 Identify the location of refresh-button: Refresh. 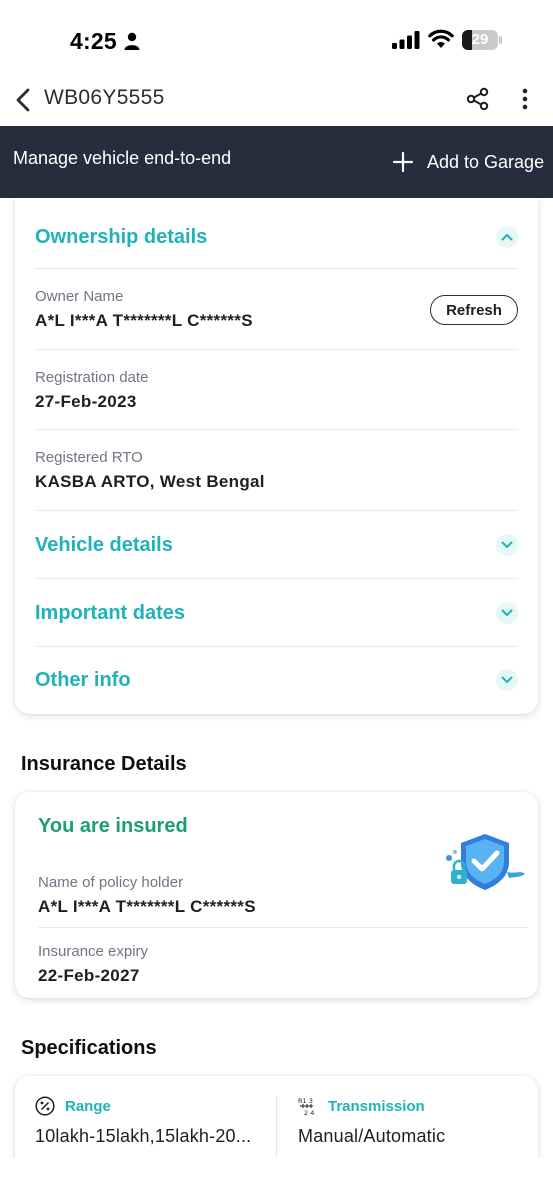
(474, 310).